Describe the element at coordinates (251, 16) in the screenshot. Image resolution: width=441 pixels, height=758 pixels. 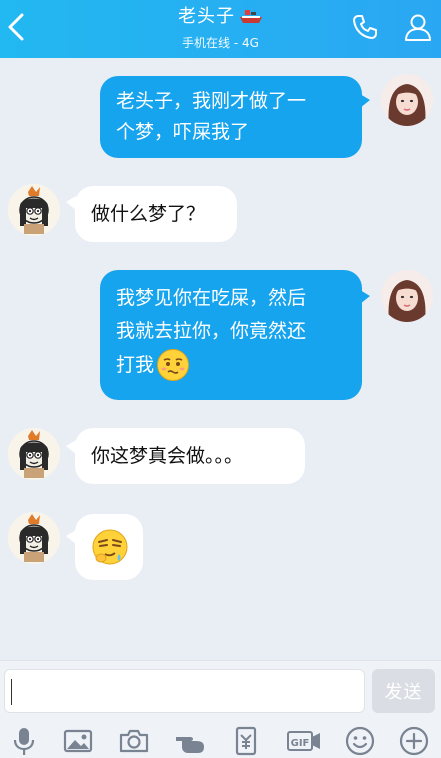
I see `boat-icon` at that location.